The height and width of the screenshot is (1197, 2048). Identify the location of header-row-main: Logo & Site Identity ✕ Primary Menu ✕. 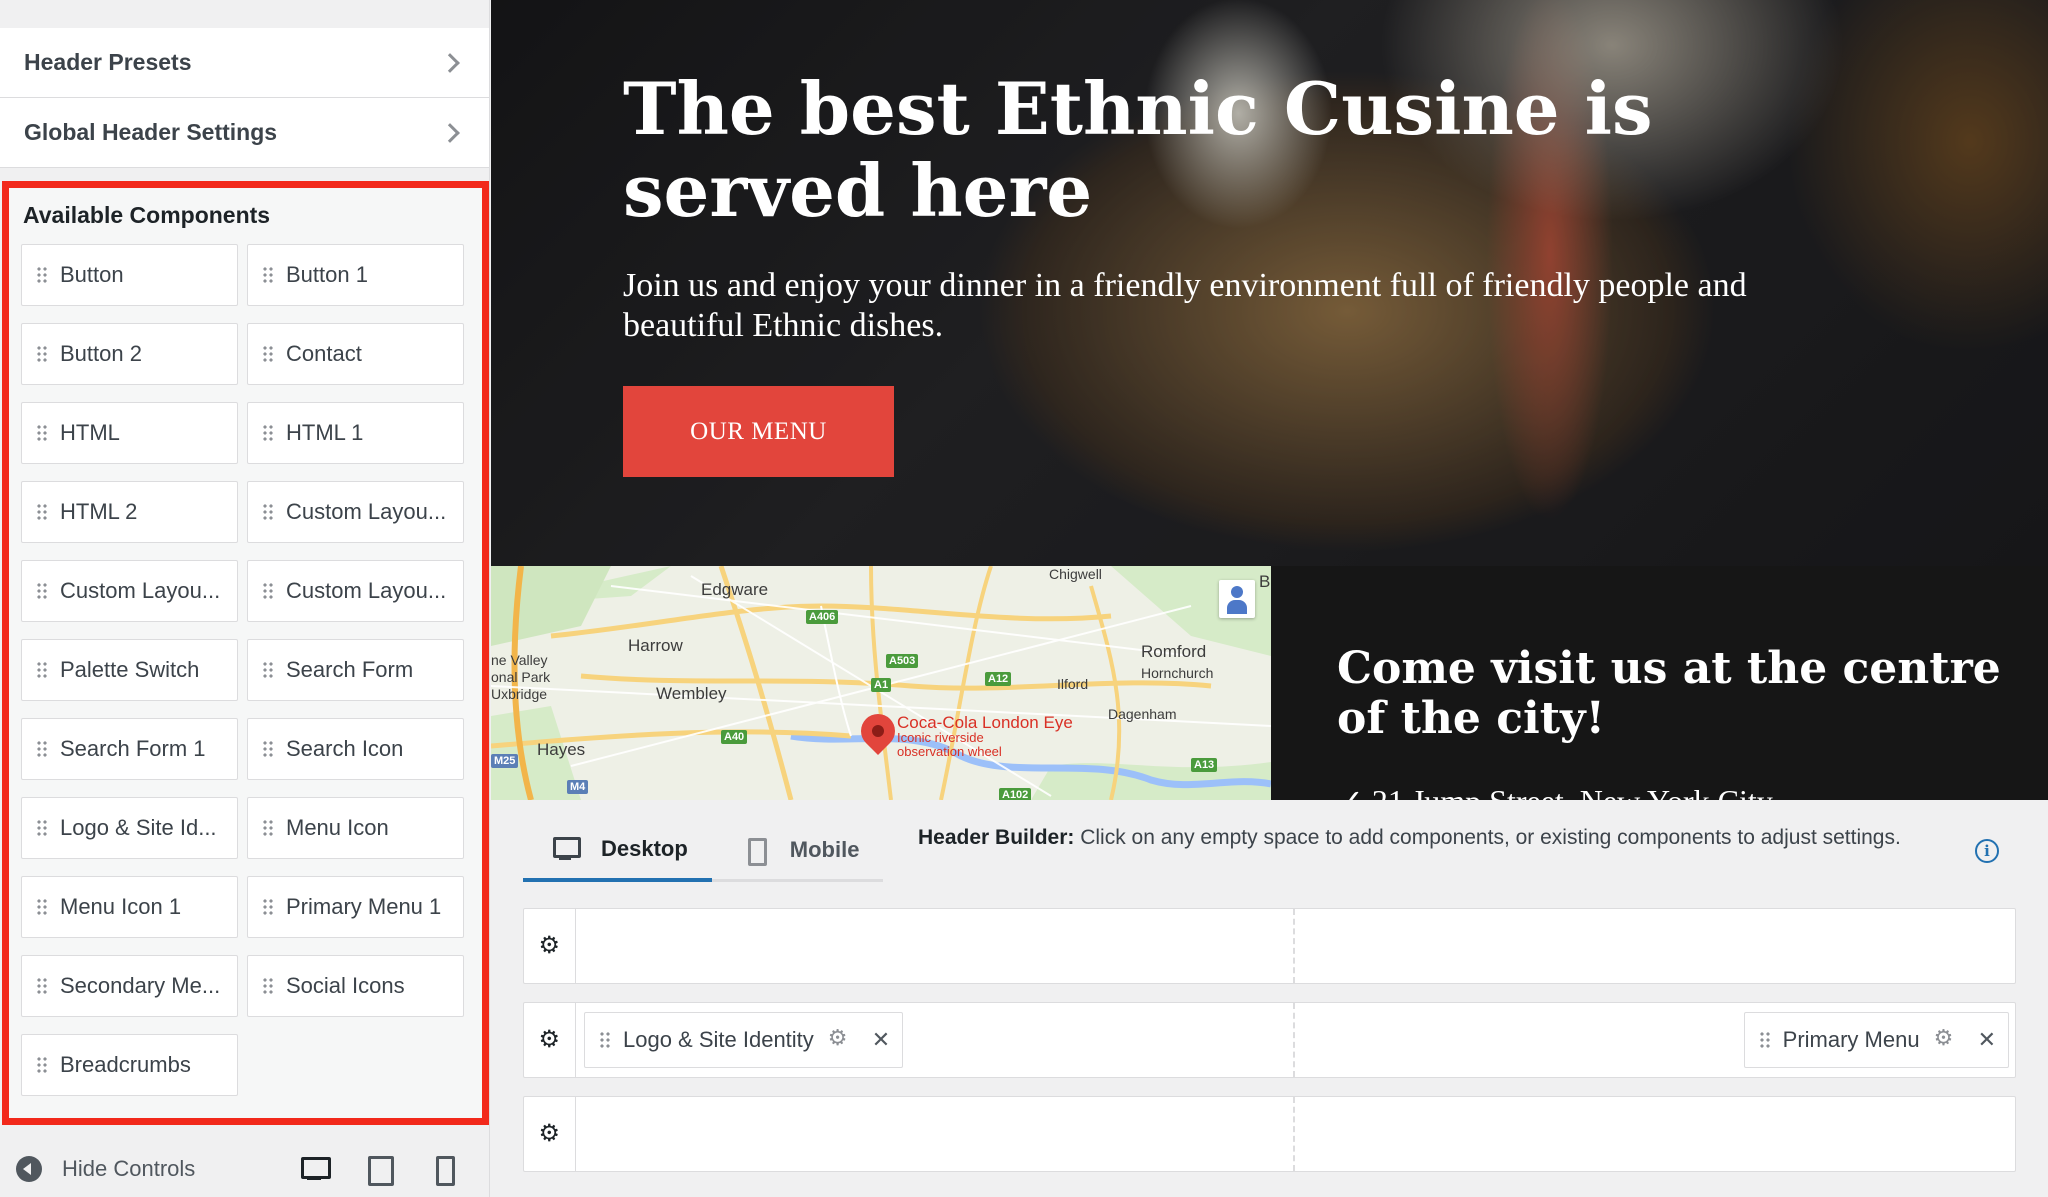
(1269, 1040).